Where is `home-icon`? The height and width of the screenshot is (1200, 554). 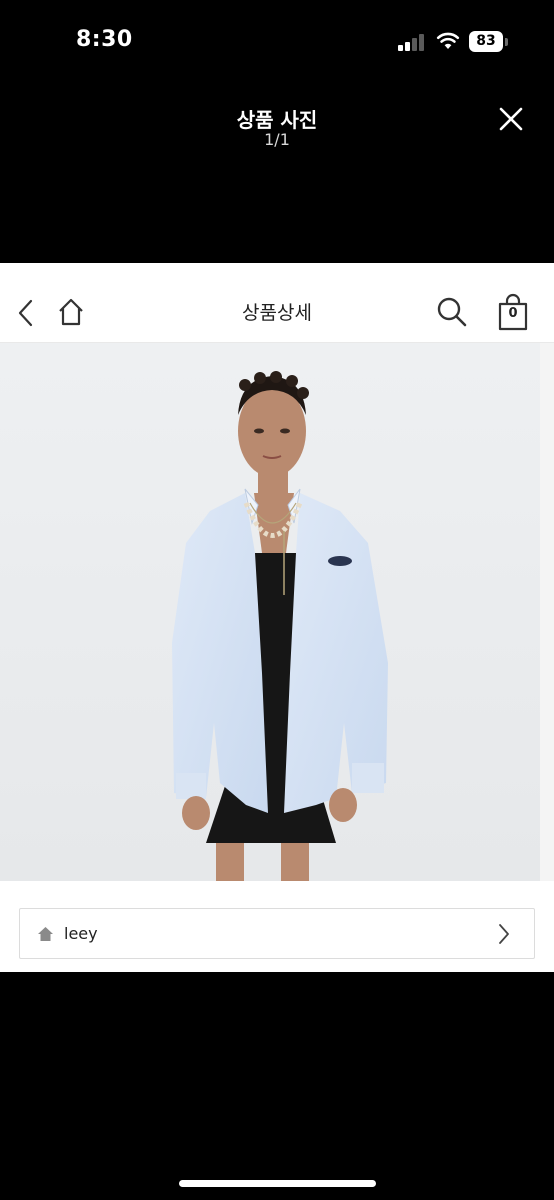
home-icon is located at coordinates (45, 934).